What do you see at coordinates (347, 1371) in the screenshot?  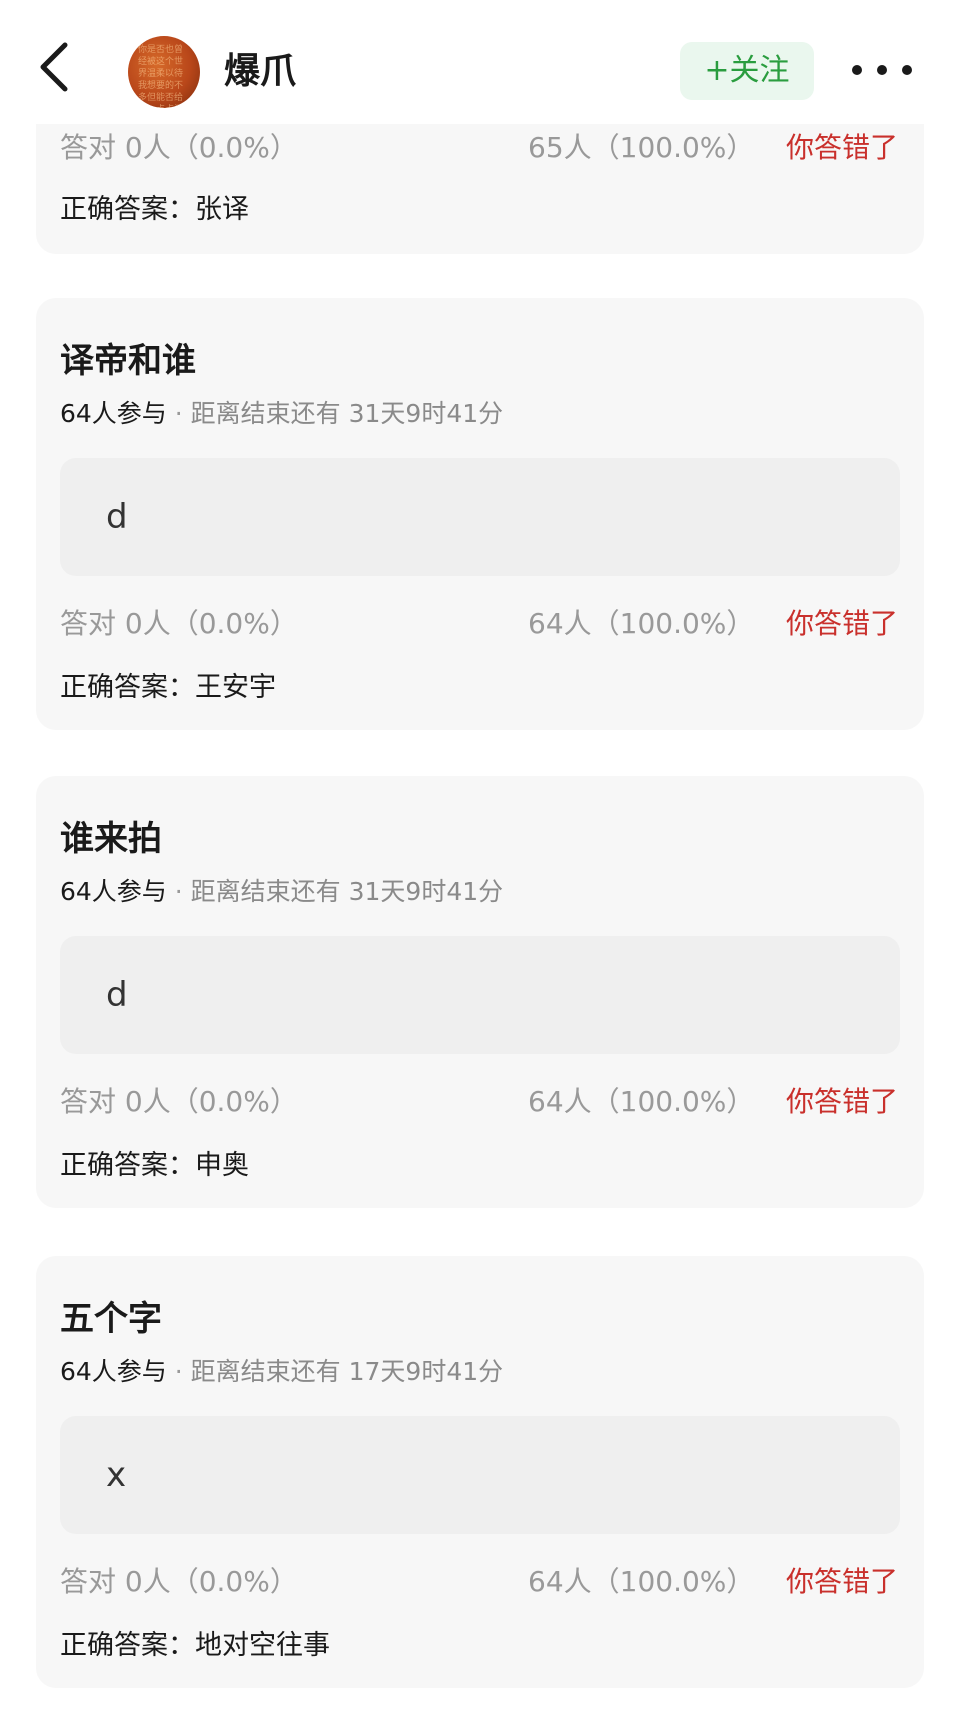 I see `time-remaining: 距离结束还有 17天9时41分` at bounding box center [347, 1371].